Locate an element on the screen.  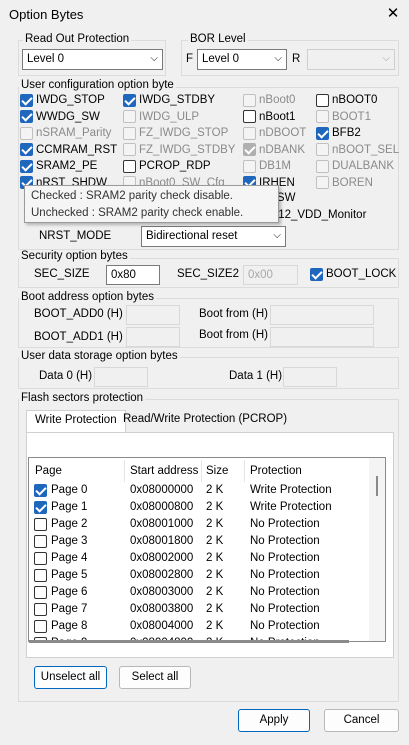
boot-add1-field is located at coordinates (153, 337).